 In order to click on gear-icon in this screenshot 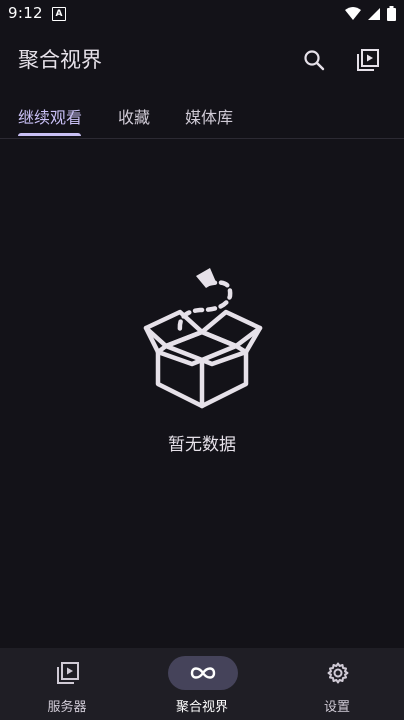, I will do `click(338, 673)`.